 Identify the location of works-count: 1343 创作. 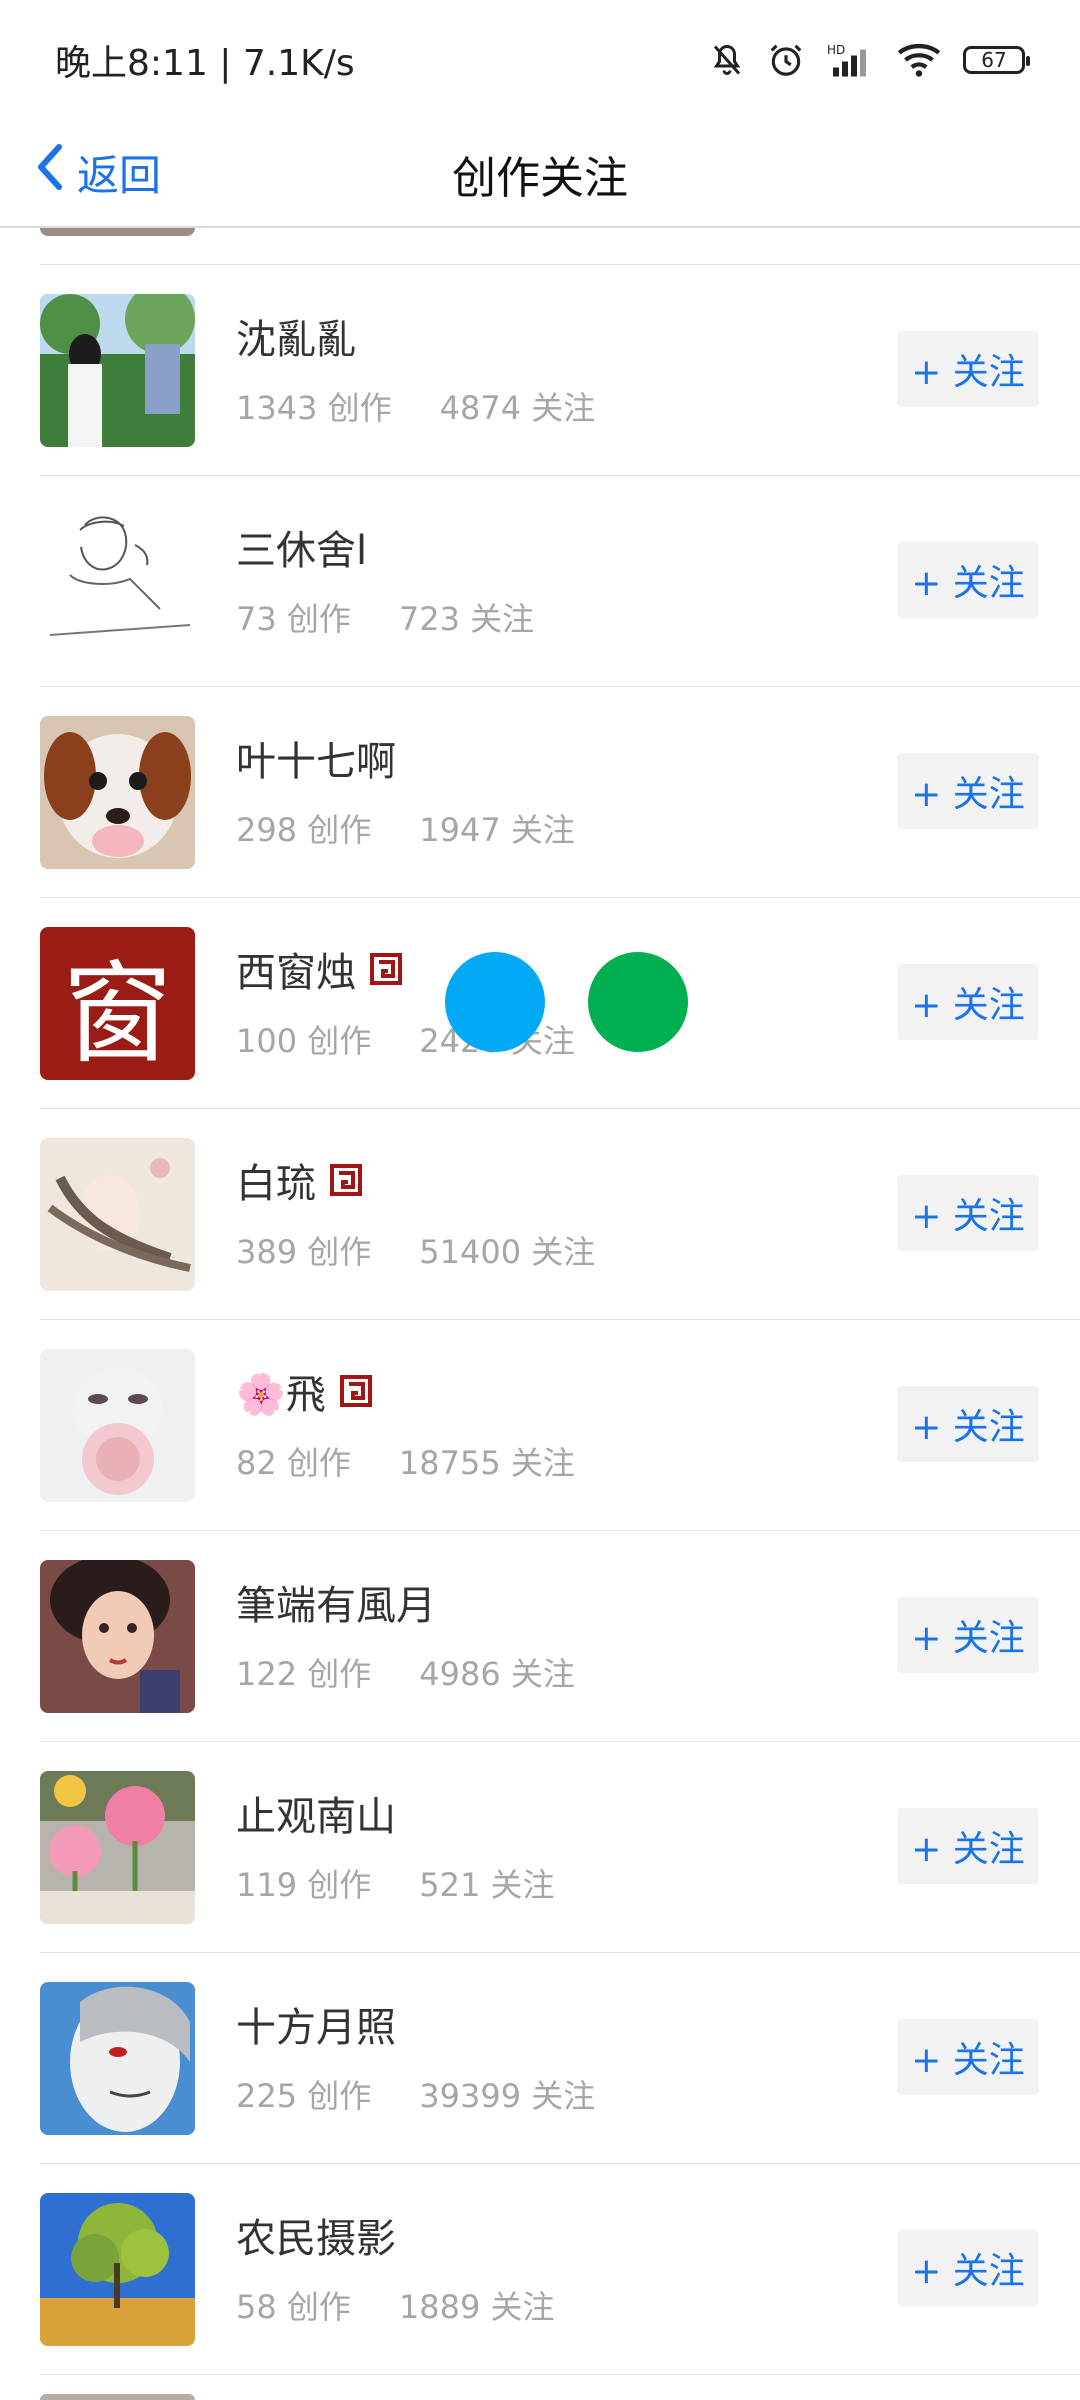
(314, 408).